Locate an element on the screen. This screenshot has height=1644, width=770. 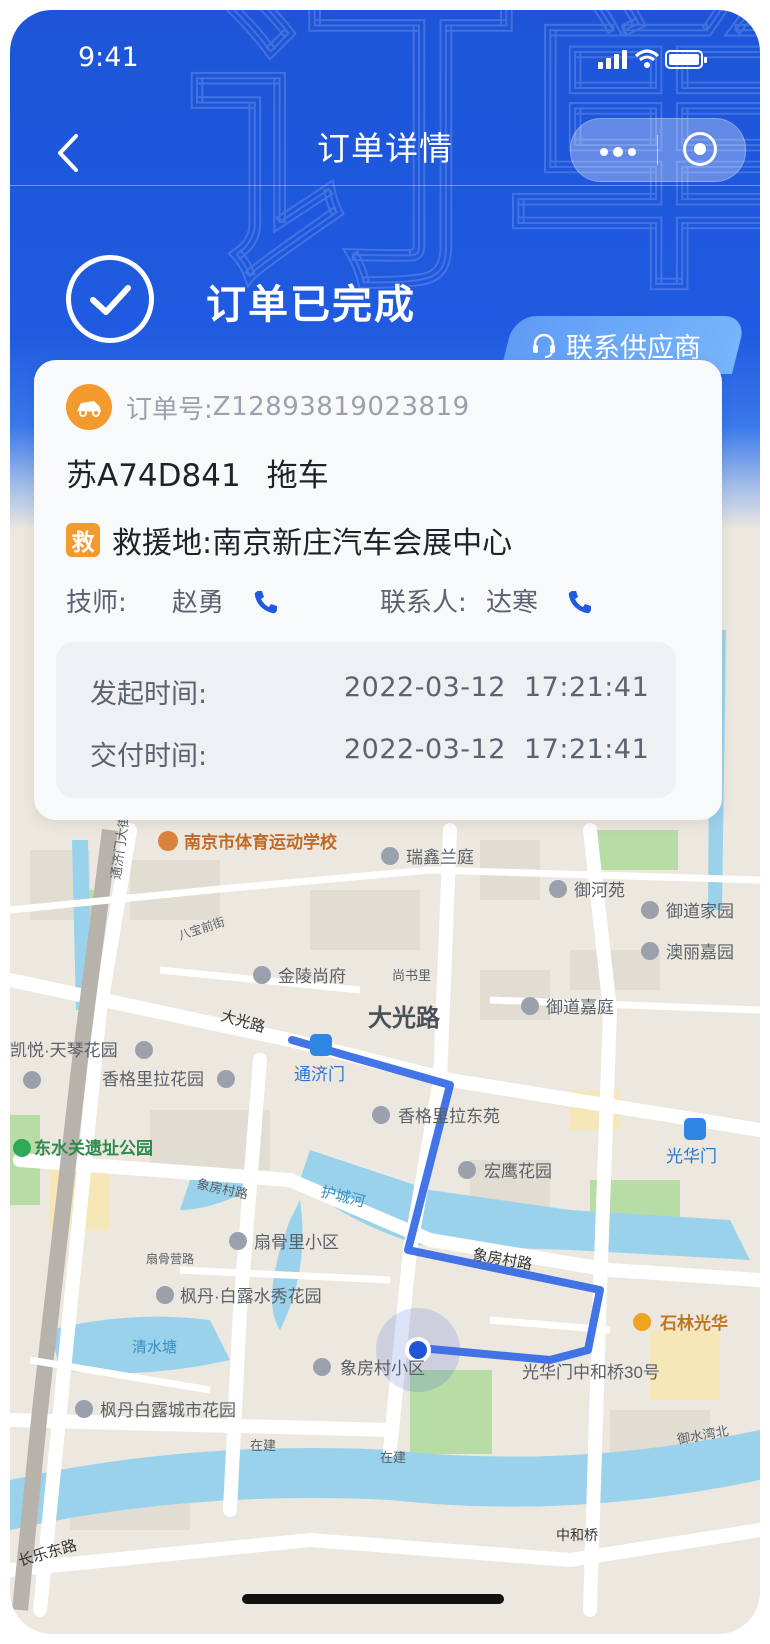
start-time: 17:21:41 is located at coordinates (587, 687).